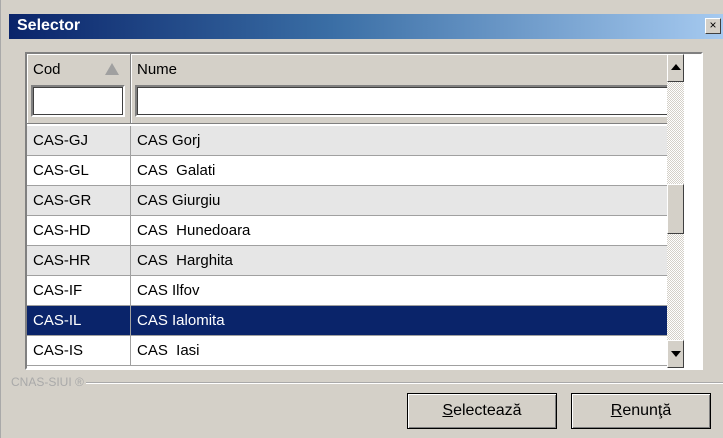  I want to click on cell-cod: CAS-IS, so click(79, 350).